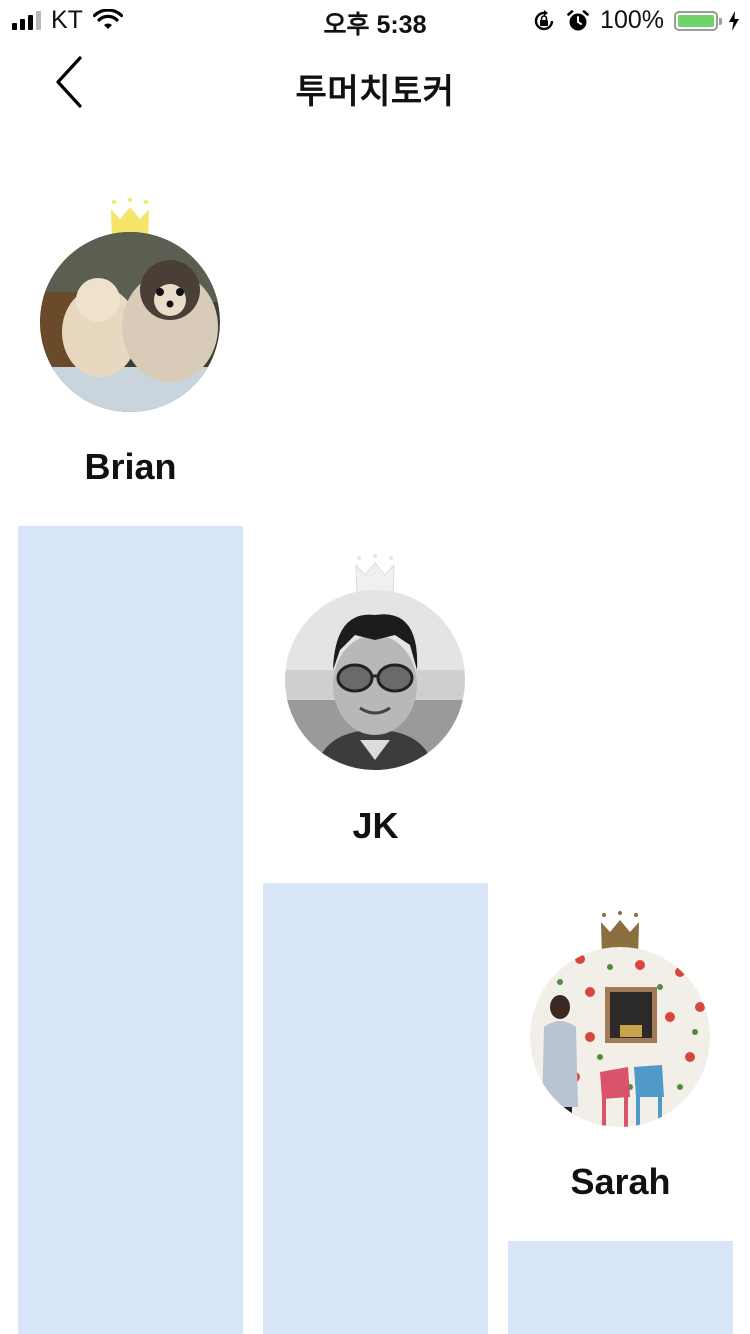 This screenshot has width=750, height=1334. I want to click on user-name: Sarah, so click(620, 1181).